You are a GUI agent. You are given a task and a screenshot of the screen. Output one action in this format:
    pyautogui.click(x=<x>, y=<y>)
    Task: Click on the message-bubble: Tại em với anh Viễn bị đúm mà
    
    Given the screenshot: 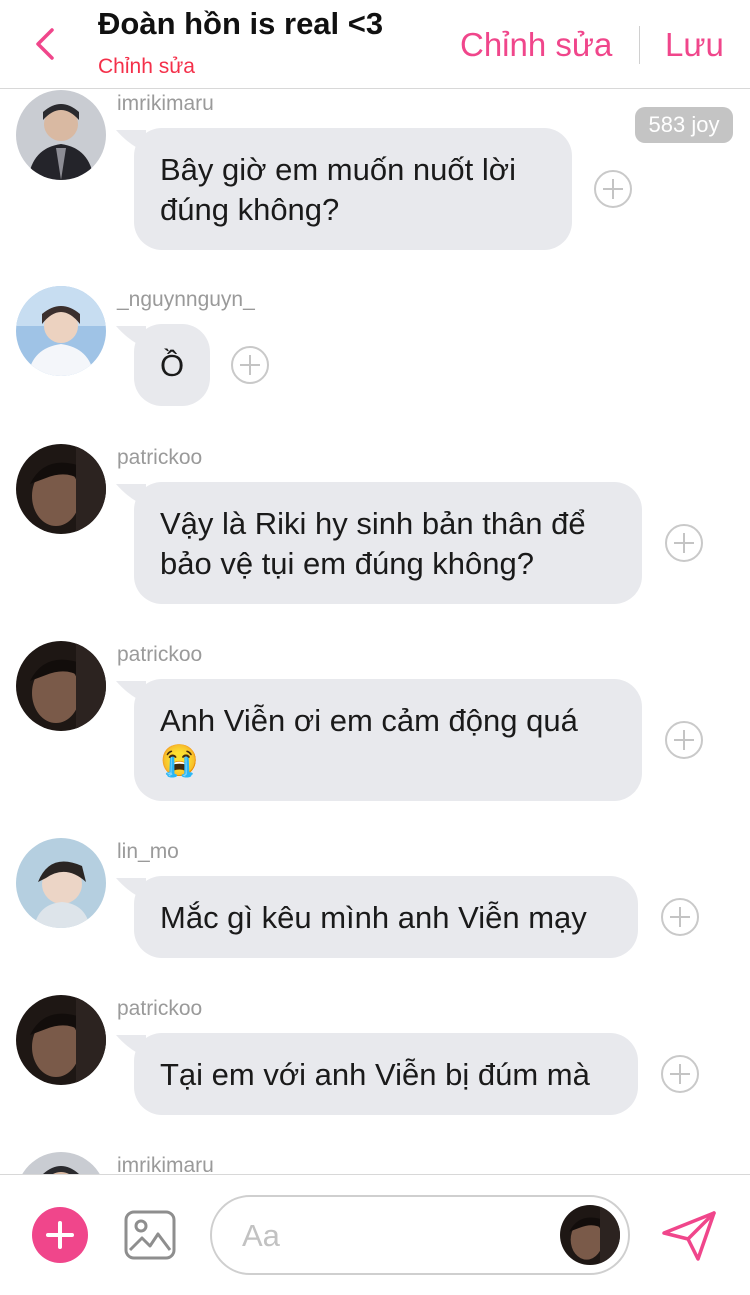 What is the action you would take?
    pyautogui.click(x=386, y=1074)
    